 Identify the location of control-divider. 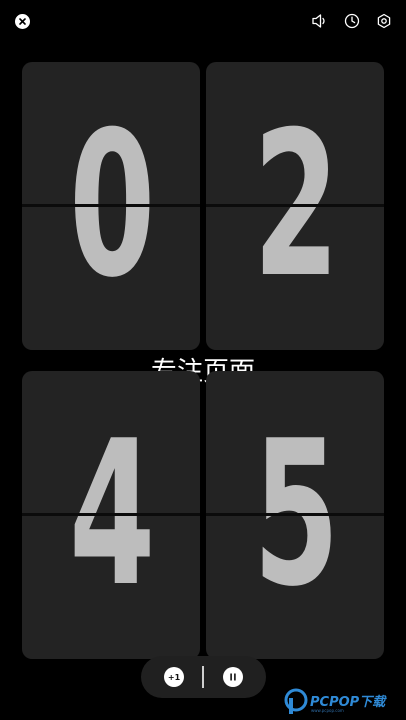
(203, 677).